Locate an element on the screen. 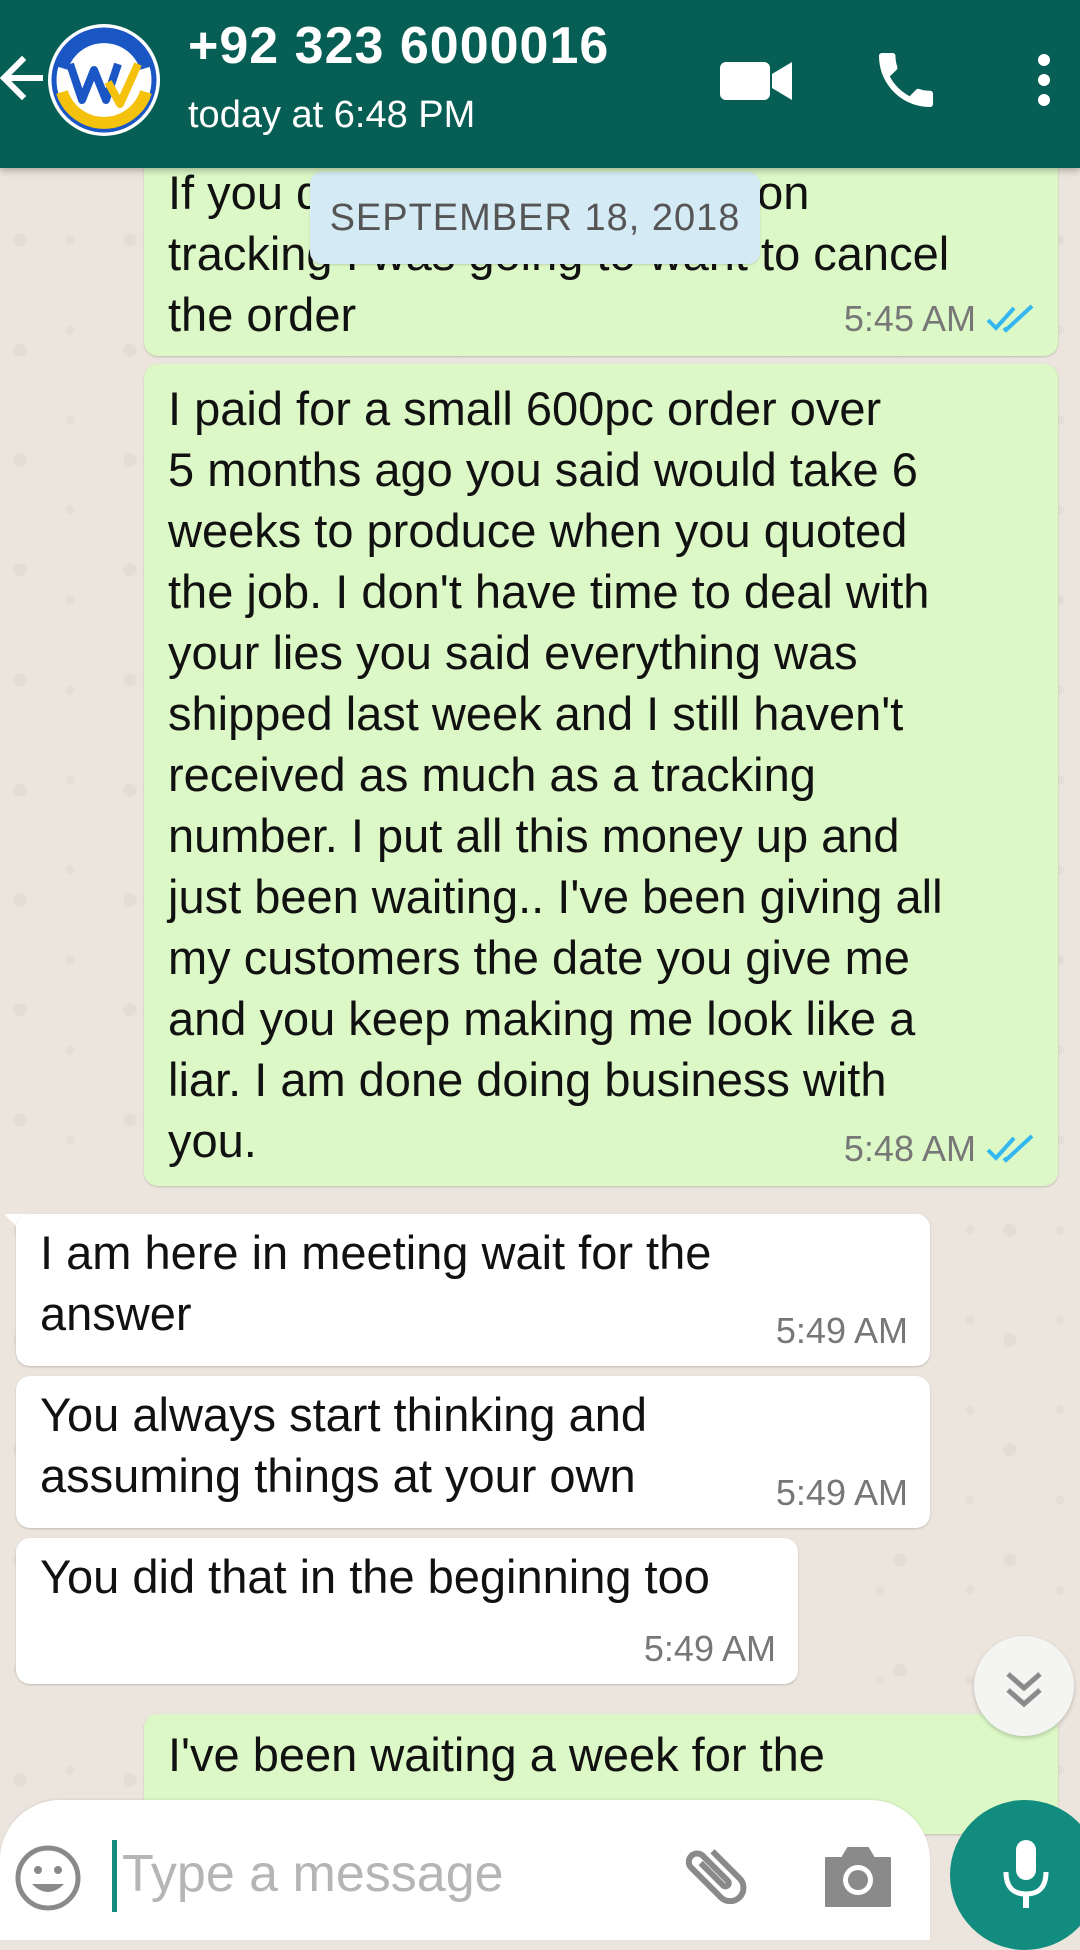 The height and width of the screenshot is (1950, 1080). message-text: I am here in meeting wait for the answer is located at coordinates (376, 1283).